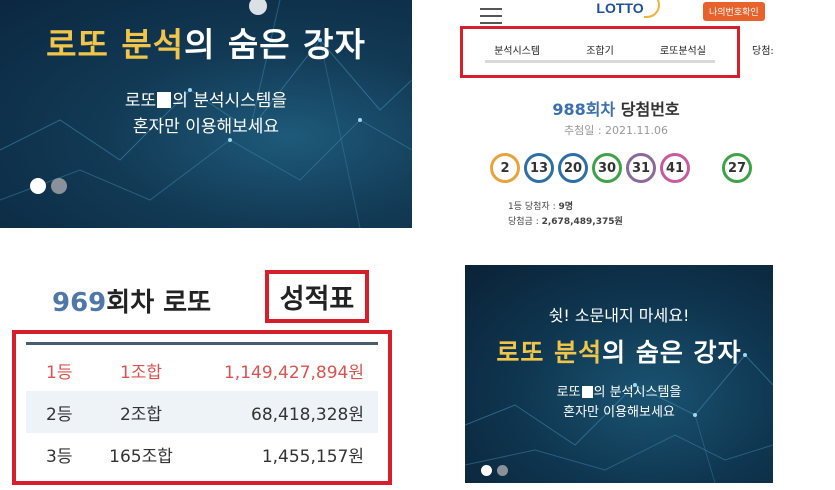 This screenshot has height=490, width=835. I want to click on score-heading: 969회차 로또, so click(132, 303).